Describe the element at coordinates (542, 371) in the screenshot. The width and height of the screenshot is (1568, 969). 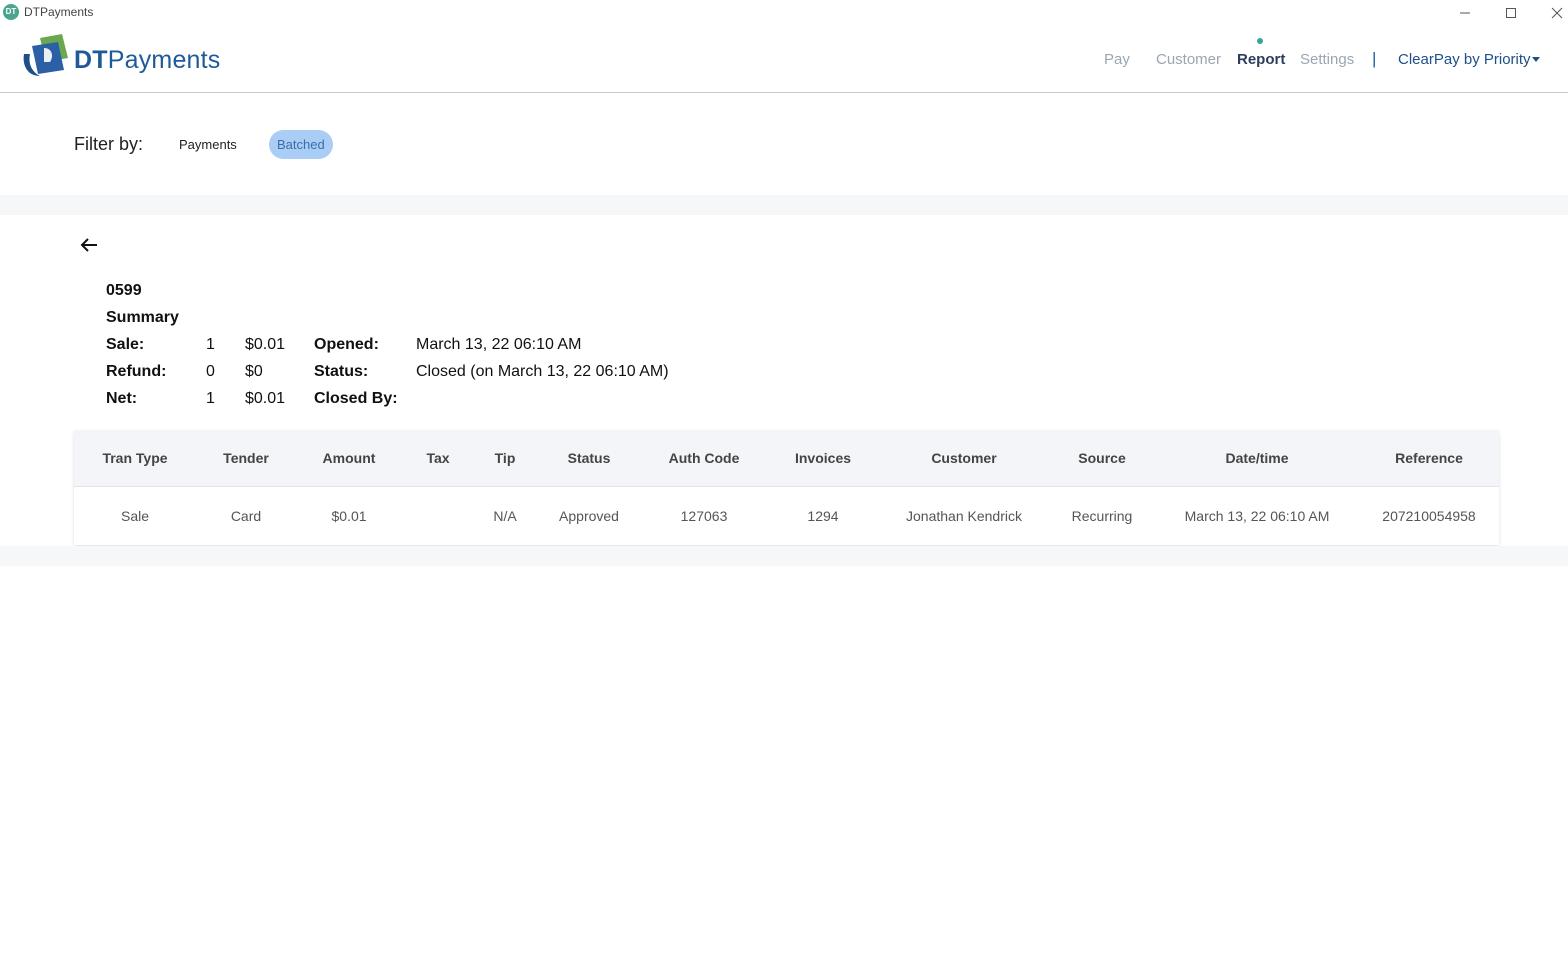
I see `summary-field-value: Closed (on March 13, 22 06:10 AM)` at that location.